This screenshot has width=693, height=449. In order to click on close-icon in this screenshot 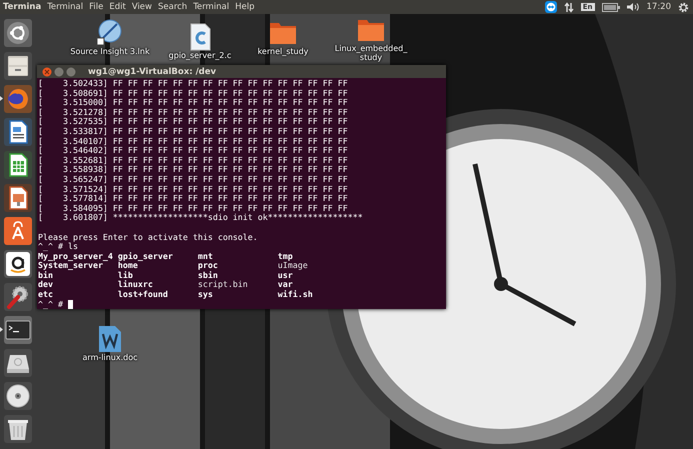, I will do `click(47, 71)`.